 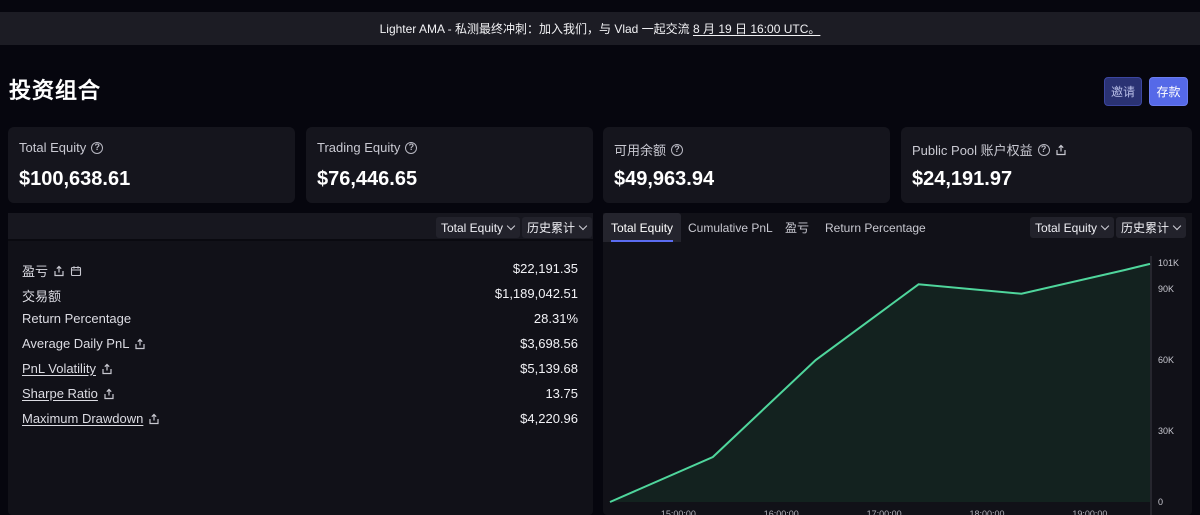 I want to click on stat-value: $1,189,042.51, so click(x=536, y=293).